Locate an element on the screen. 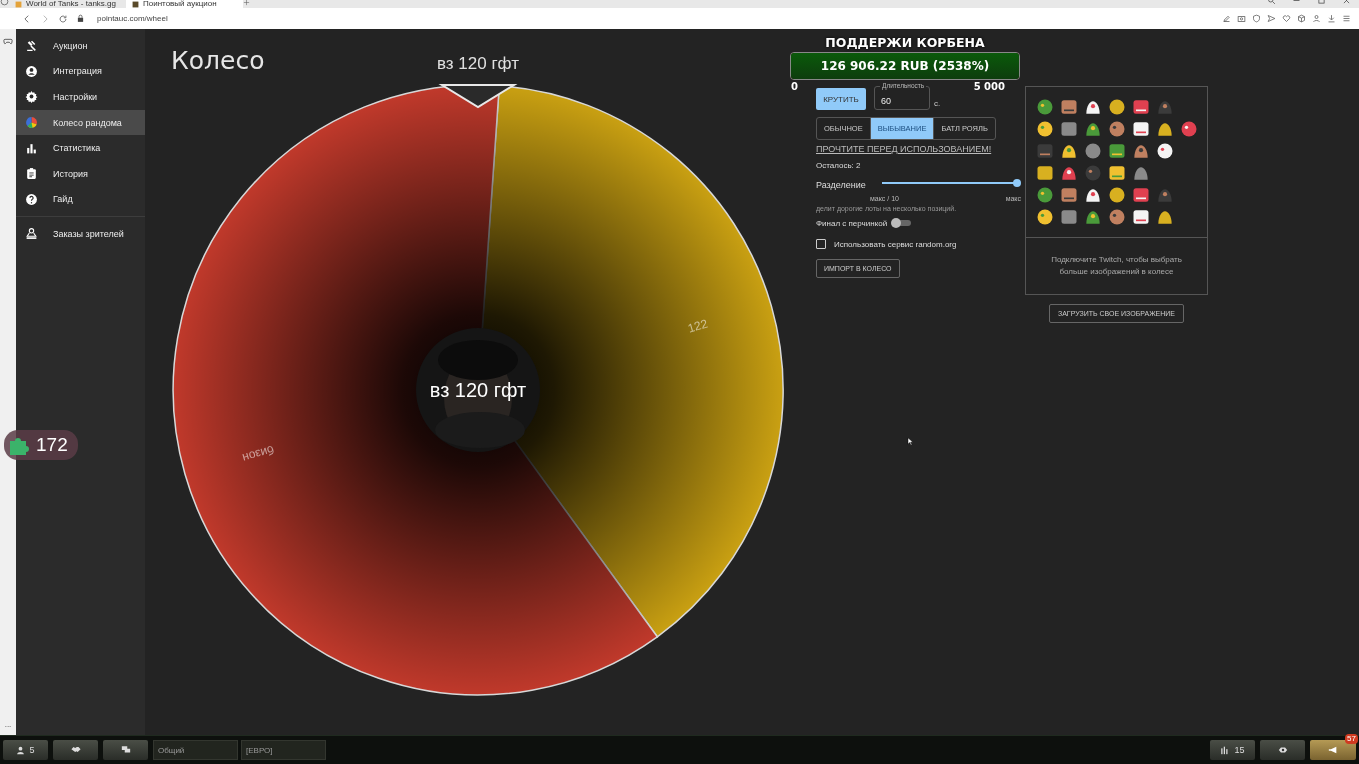  stamp-icon is located at coordinates (31, 234).